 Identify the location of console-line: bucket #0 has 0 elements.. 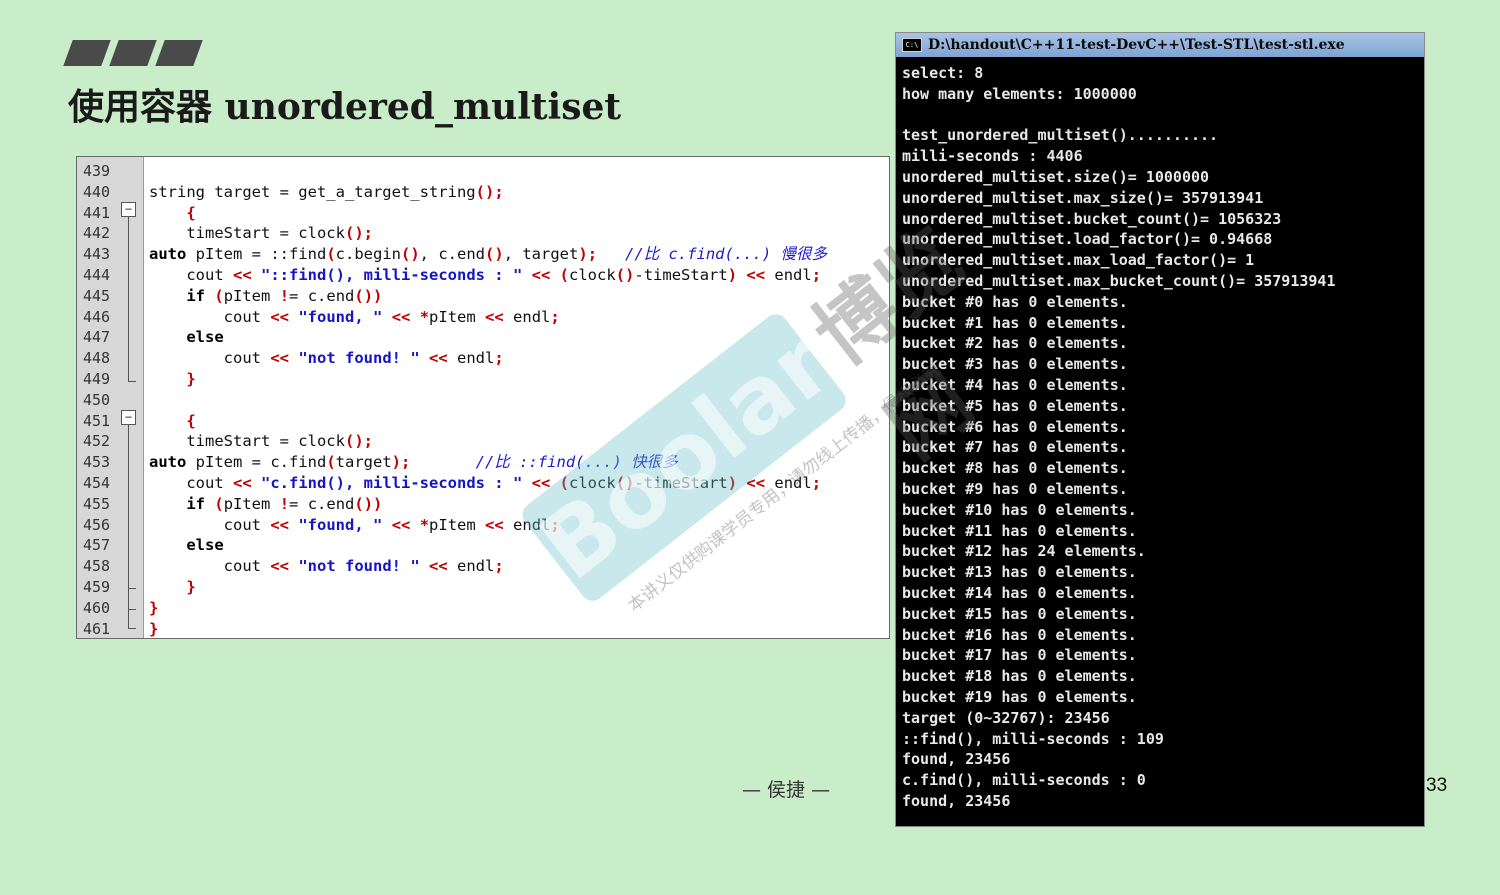
(1015, 301).